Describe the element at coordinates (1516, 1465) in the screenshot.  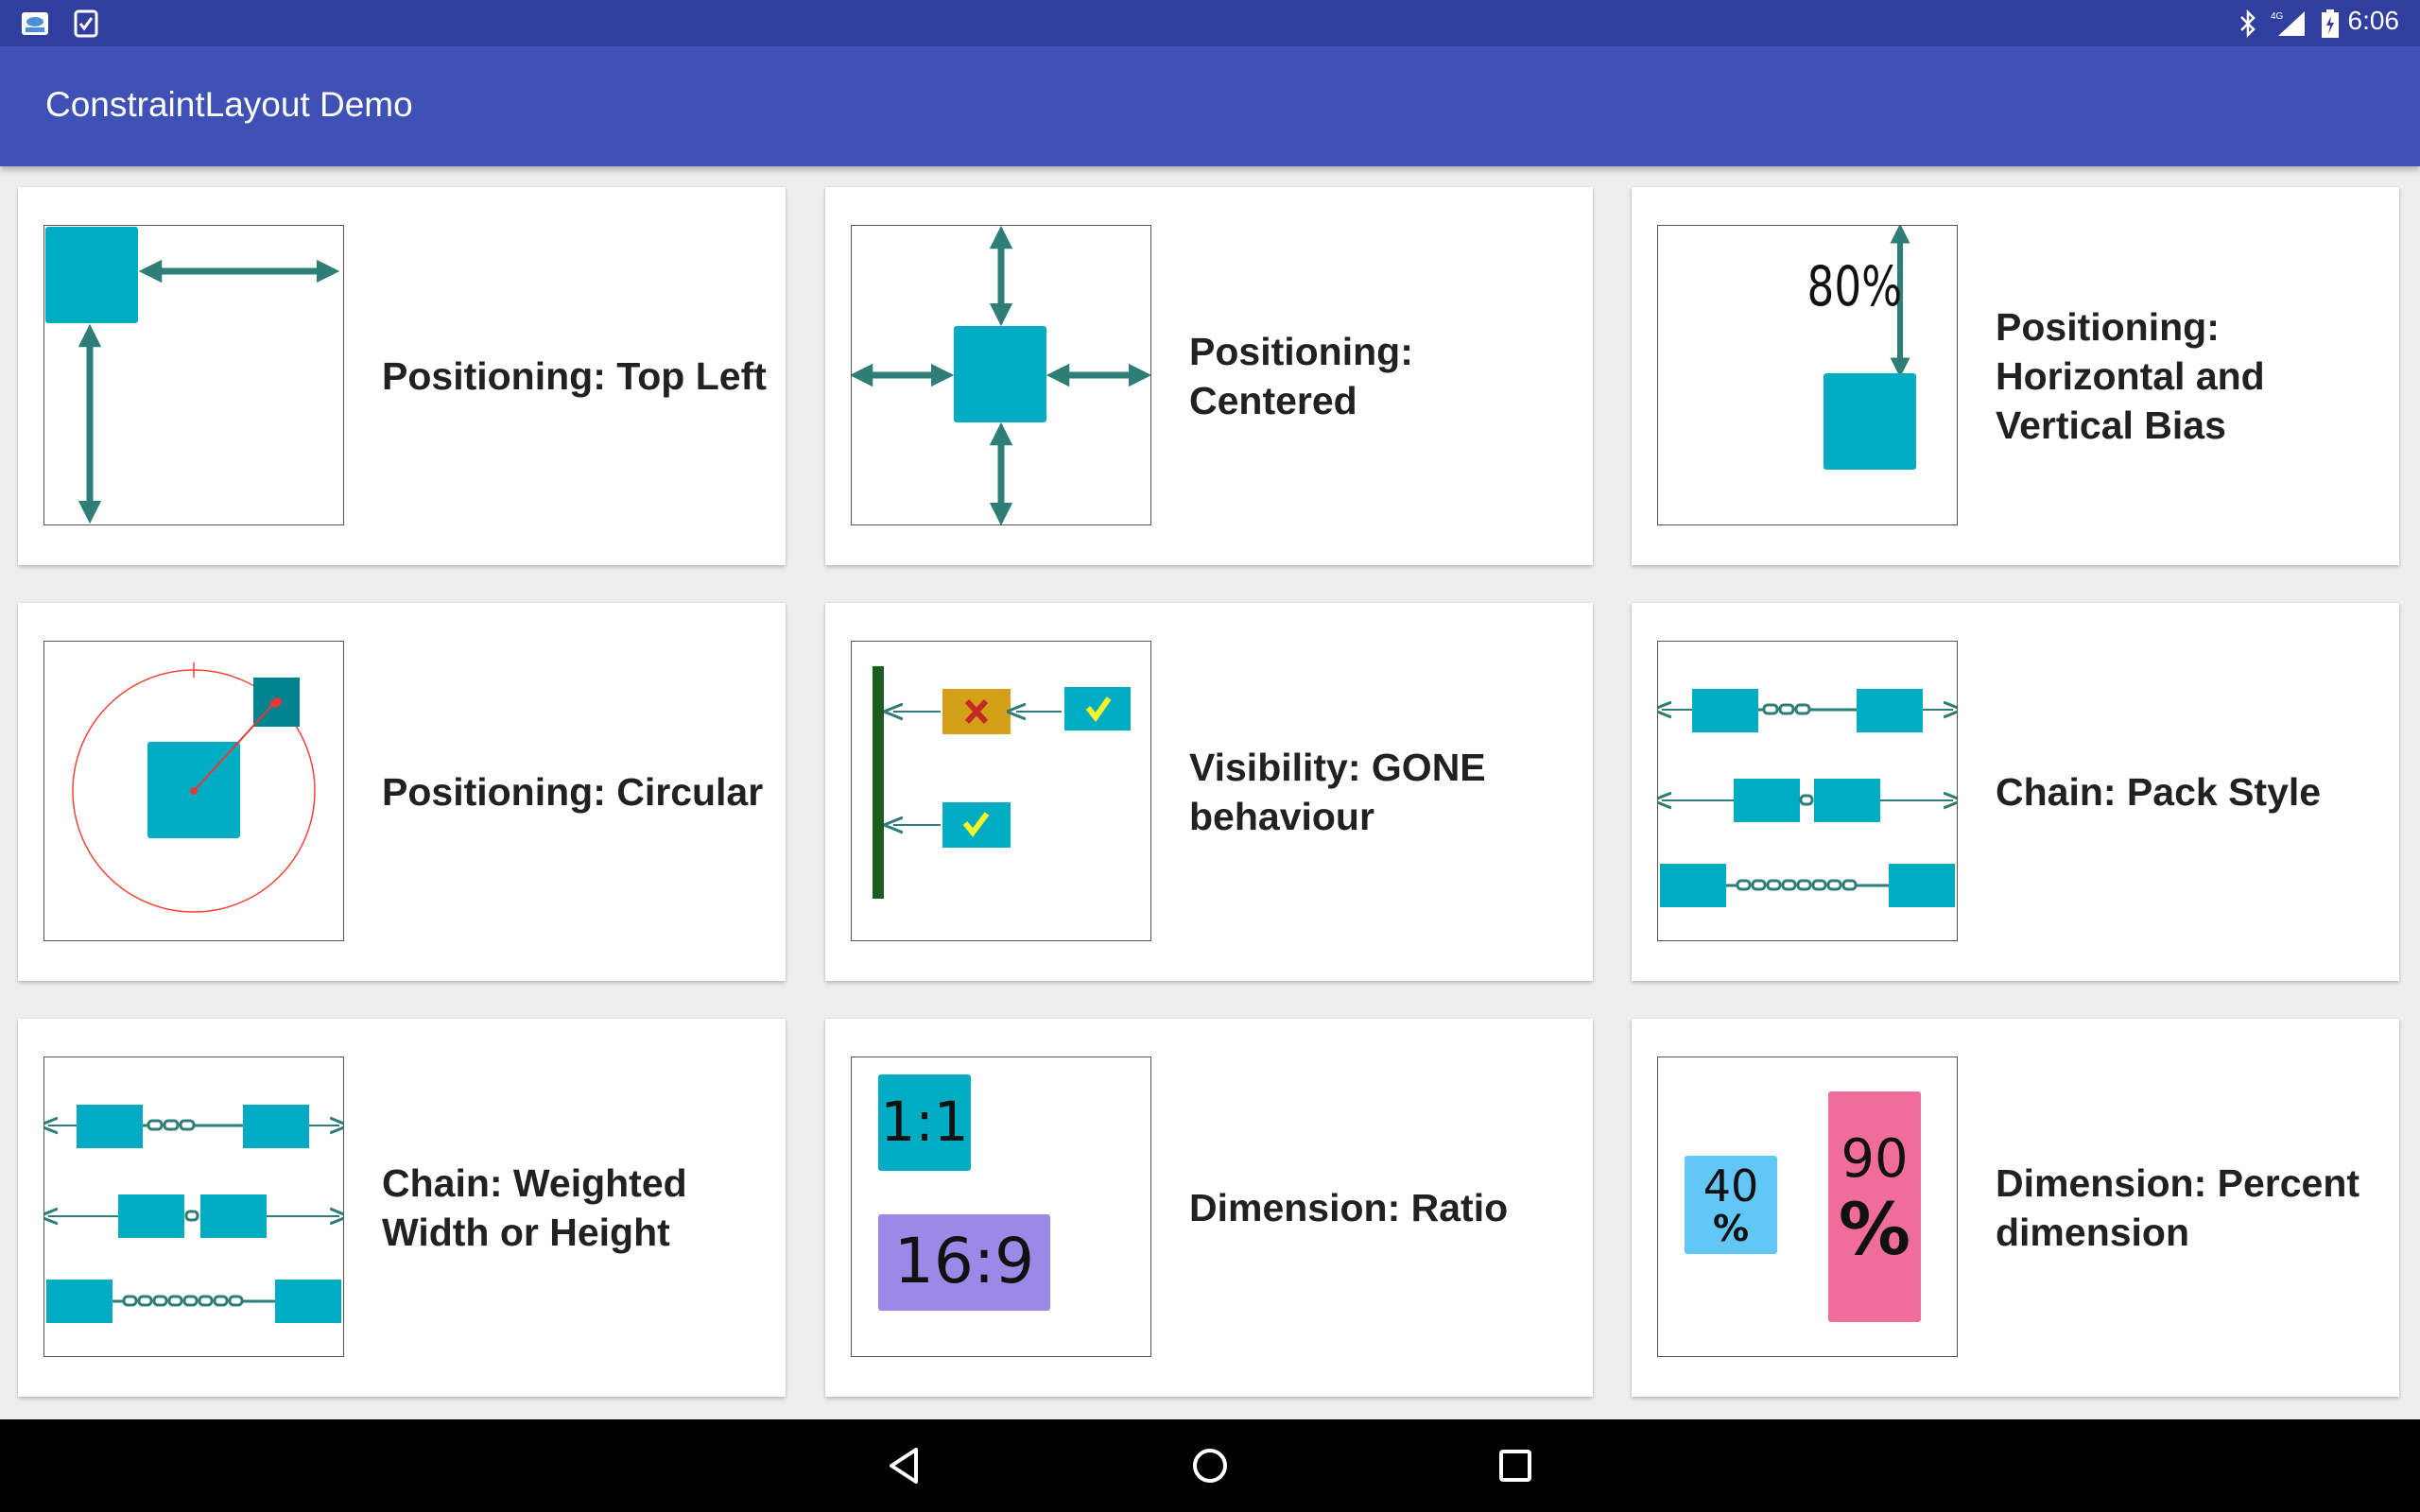
I see `recents-icon` at that location.